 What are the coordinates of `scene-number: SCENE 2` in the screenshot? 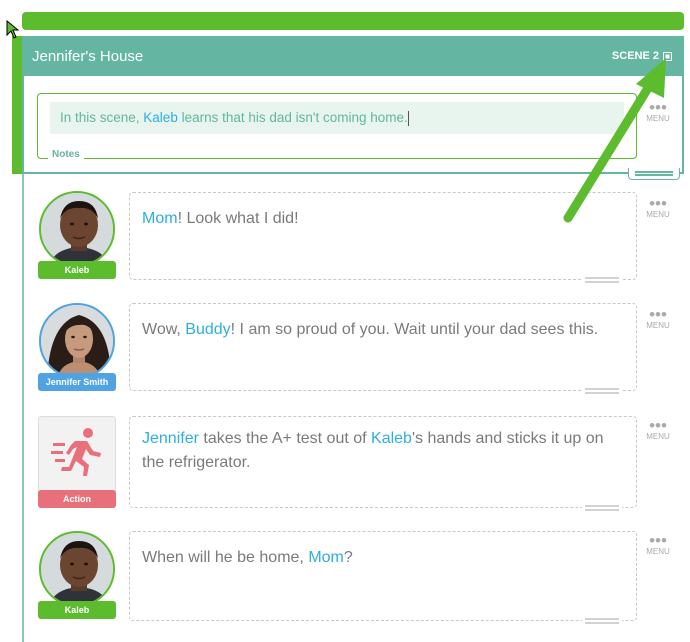 It's located at (635, 56).